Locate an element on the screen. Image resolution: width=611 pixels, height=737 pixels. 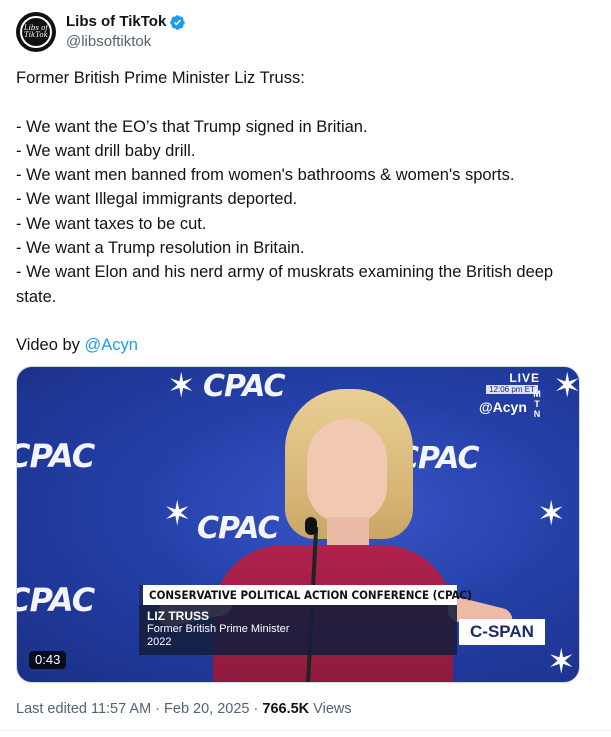
author-names: Libs of TikTok @libsoftiktok is located at coordinates (126, 32).